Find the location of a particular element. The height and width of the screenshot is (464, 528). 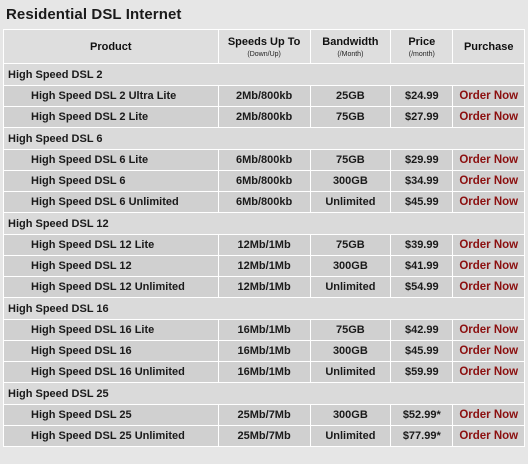

plan-name: High Speed DSL 6 Lite is located at coordinates (111, 160).